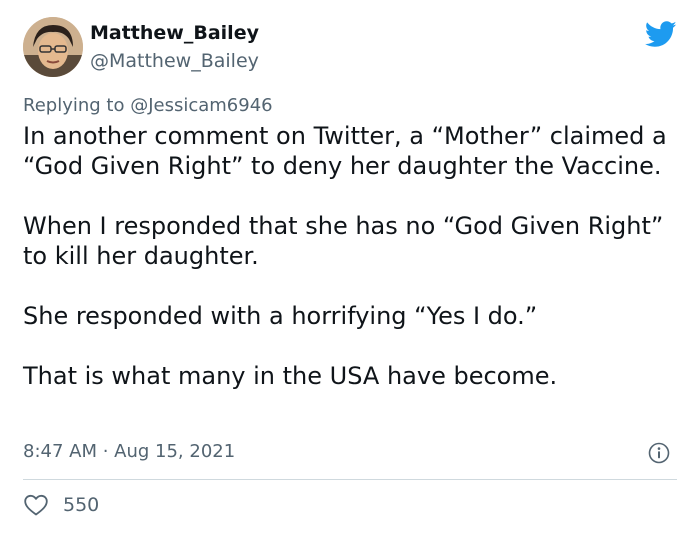 The height and width of the screenshot is (533, 700). Describe the element at coordinates (129, 451) in the screenshot. I see `tweet-timestamp: 8:47 AM · Aug 15, 2021` at that location.